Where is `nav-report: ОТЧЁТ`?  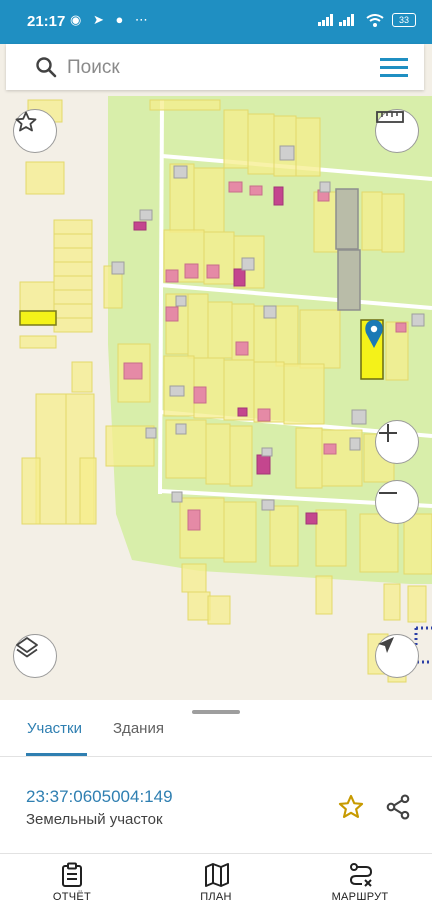 nav-report: ОТЧЁТ is located at coordinates (72, 882).